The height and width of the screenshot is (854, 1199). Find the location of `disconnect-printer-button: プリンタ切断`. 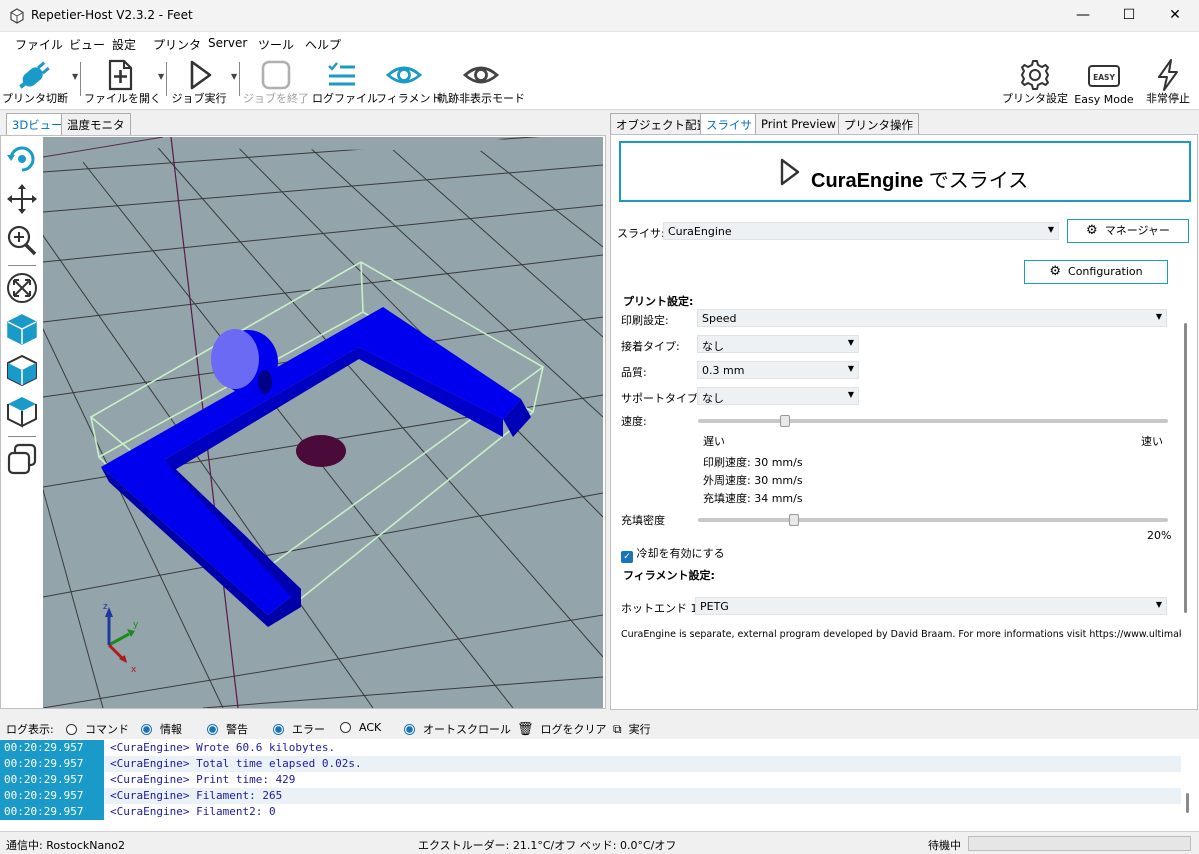

disconnect-printer-button: プリンタ切断 is located at coordinates (35, 82).